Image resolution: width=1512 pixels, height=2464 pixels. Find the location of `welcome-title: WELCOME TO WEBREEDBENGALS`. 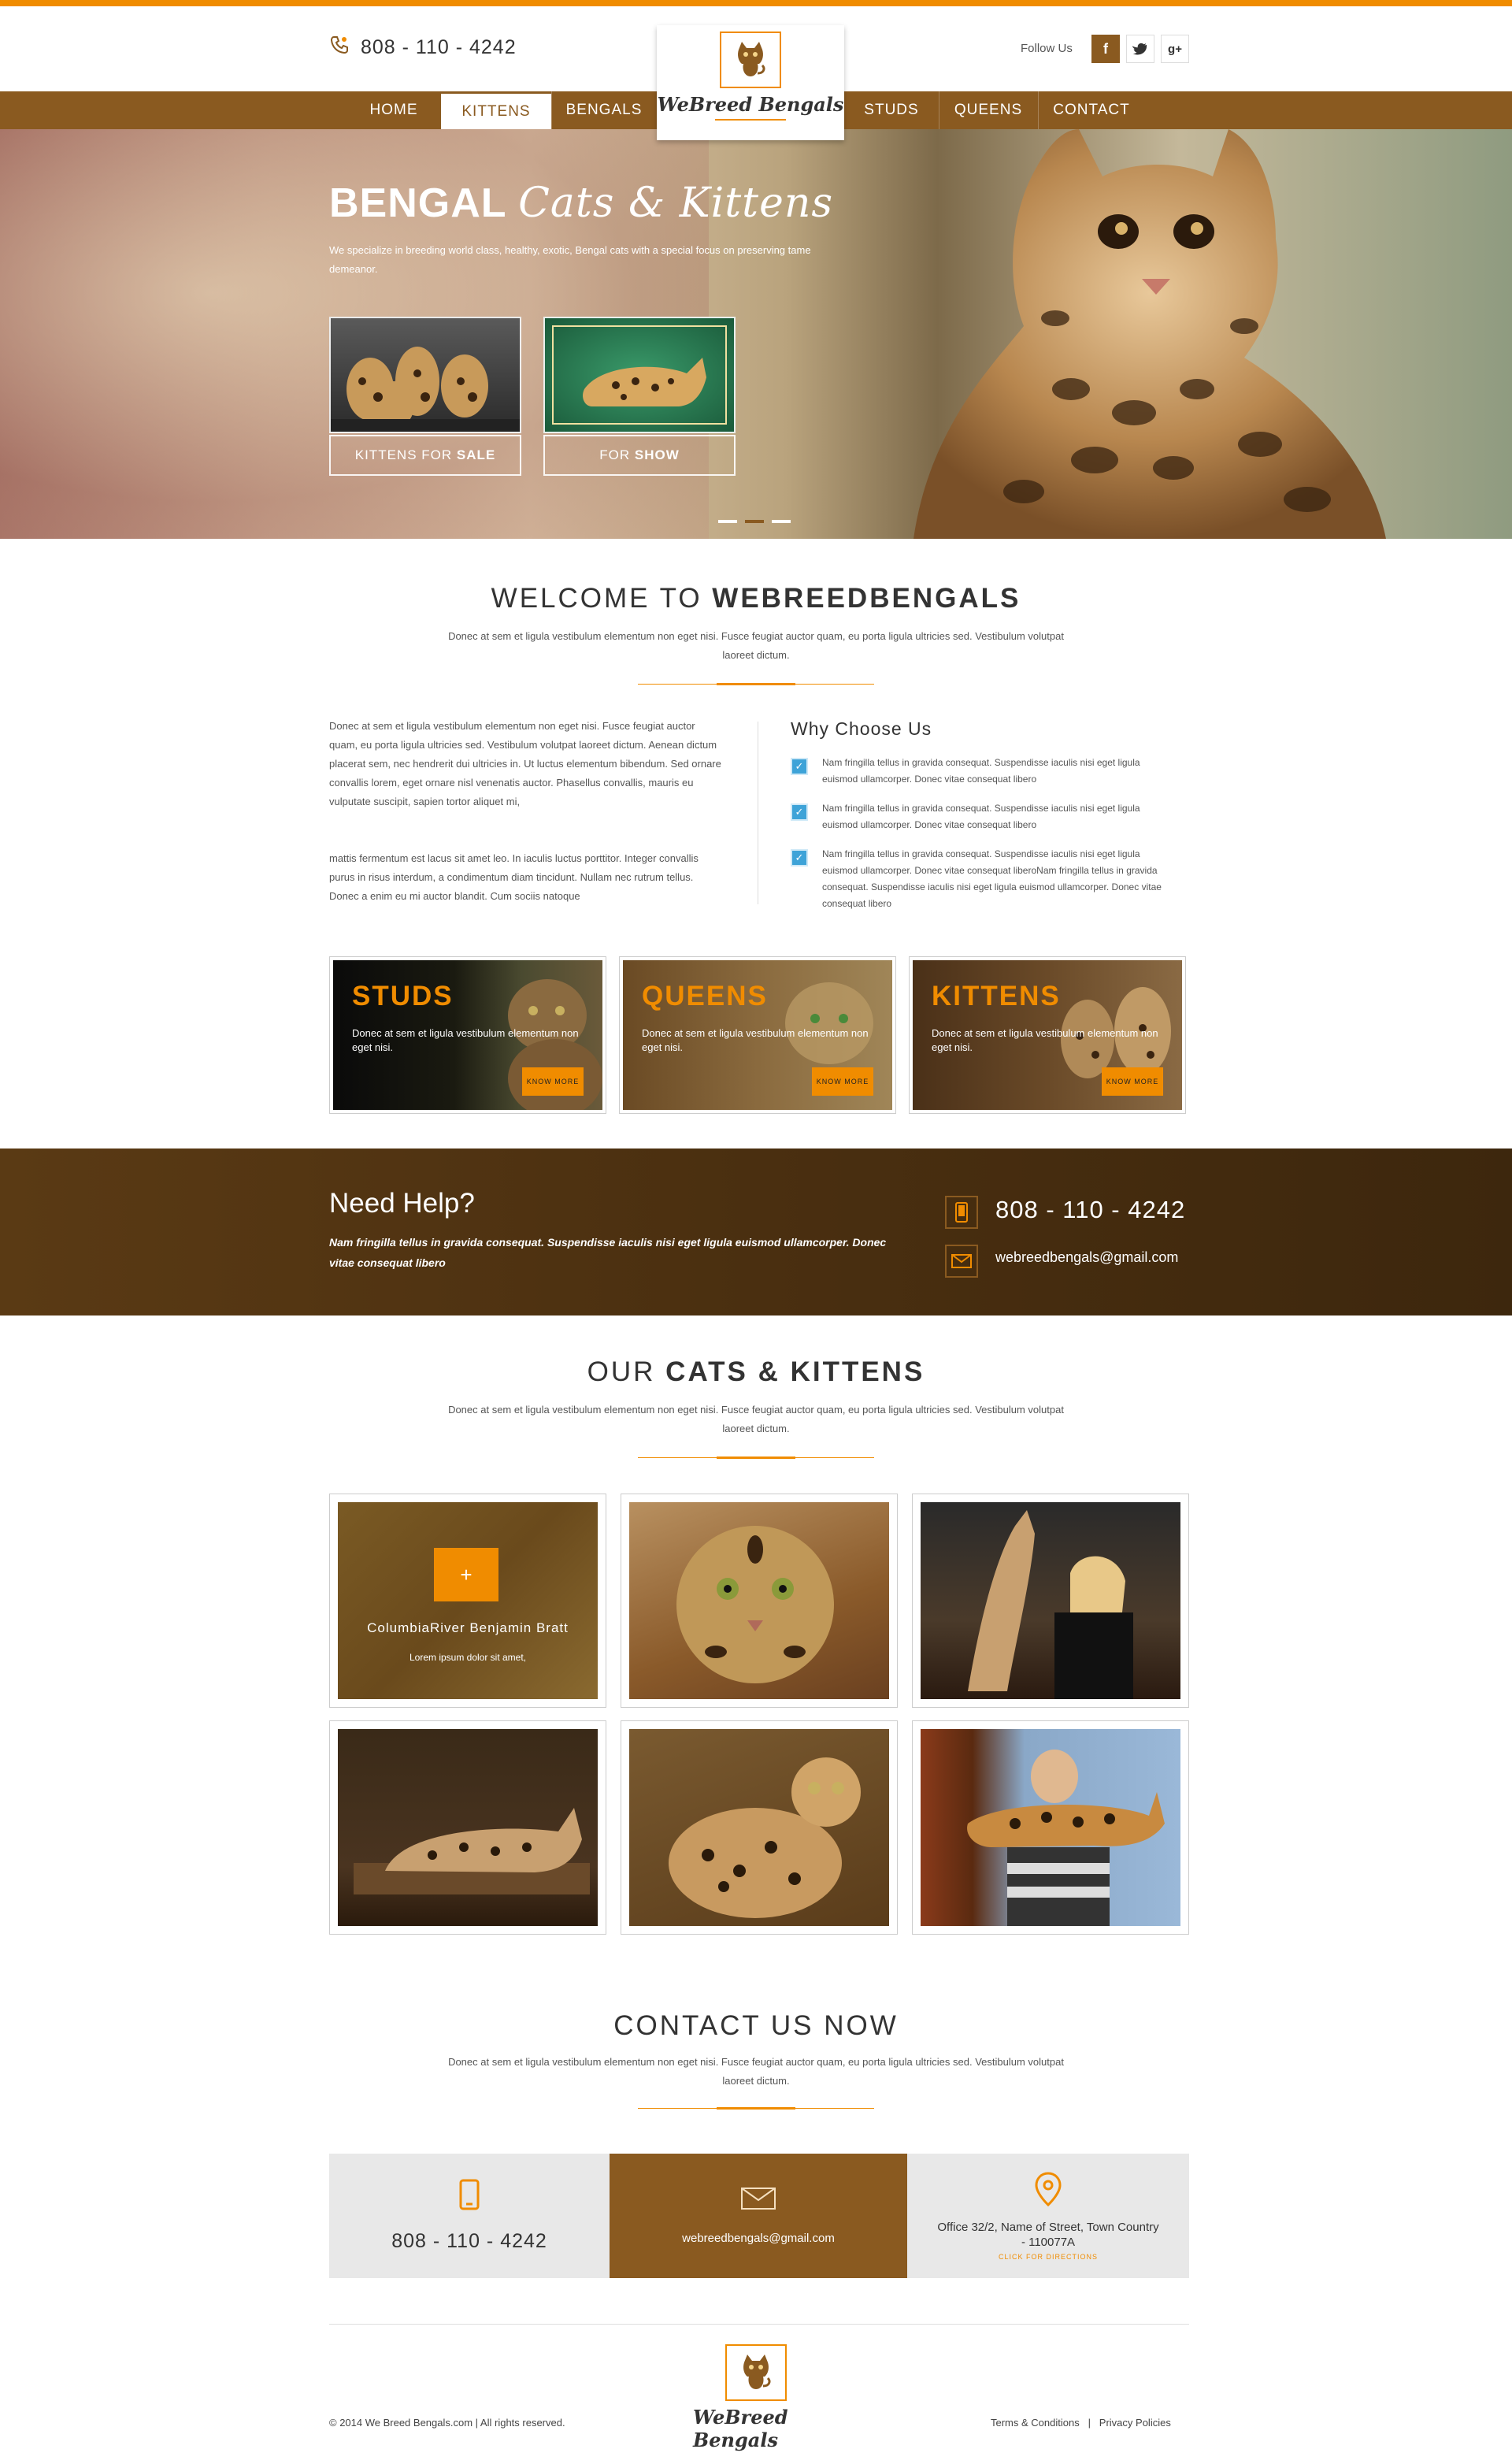

welcome-title: WELCOME TO WEBREEDBENGALS is located at coordinates (756, 598).